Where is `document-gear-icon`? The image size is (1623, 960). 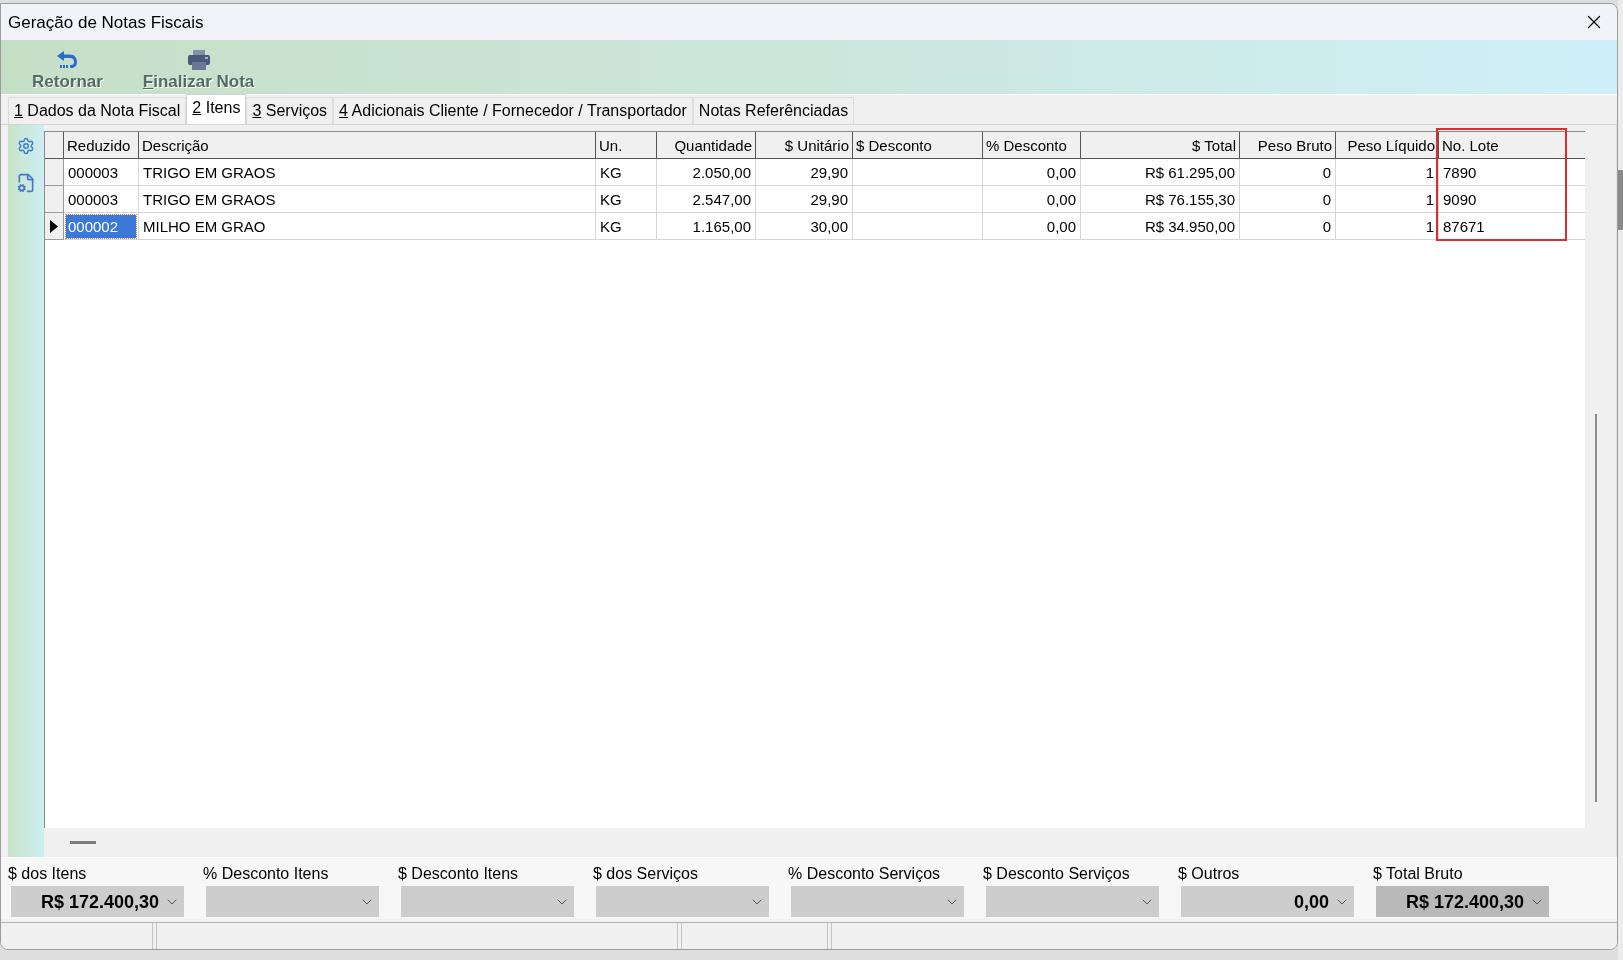 document-gear-icon is located at coordinates (26, 183).